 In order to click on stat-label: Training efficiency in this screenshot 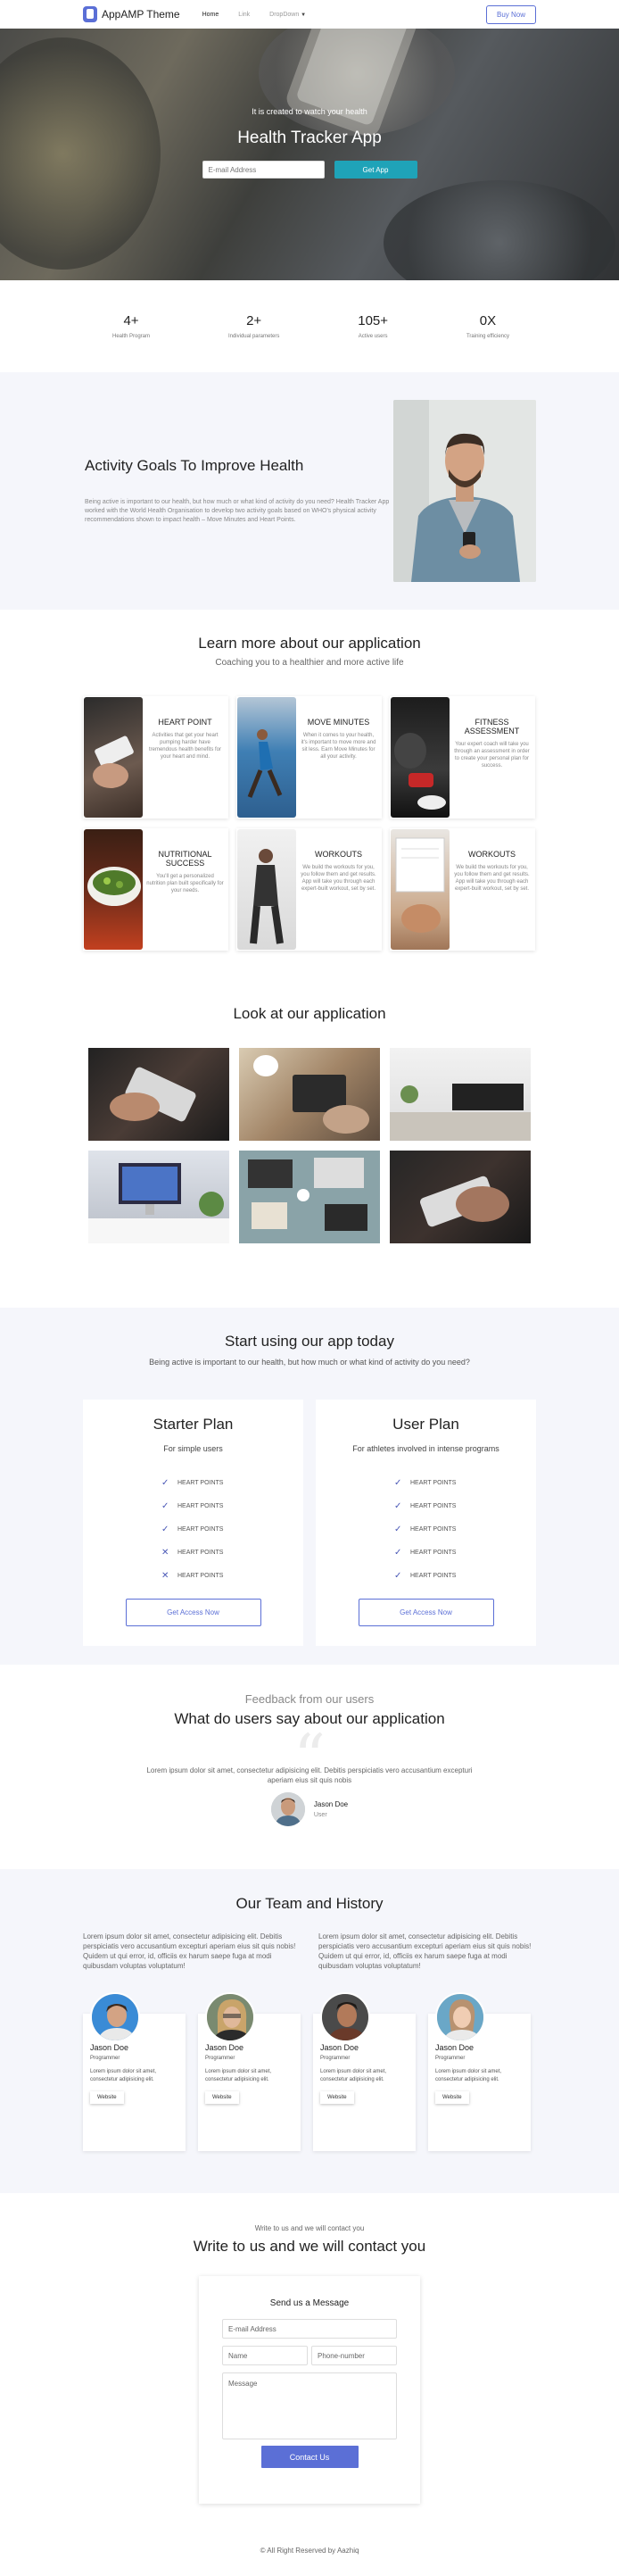, I will do `click(487, 336)`.